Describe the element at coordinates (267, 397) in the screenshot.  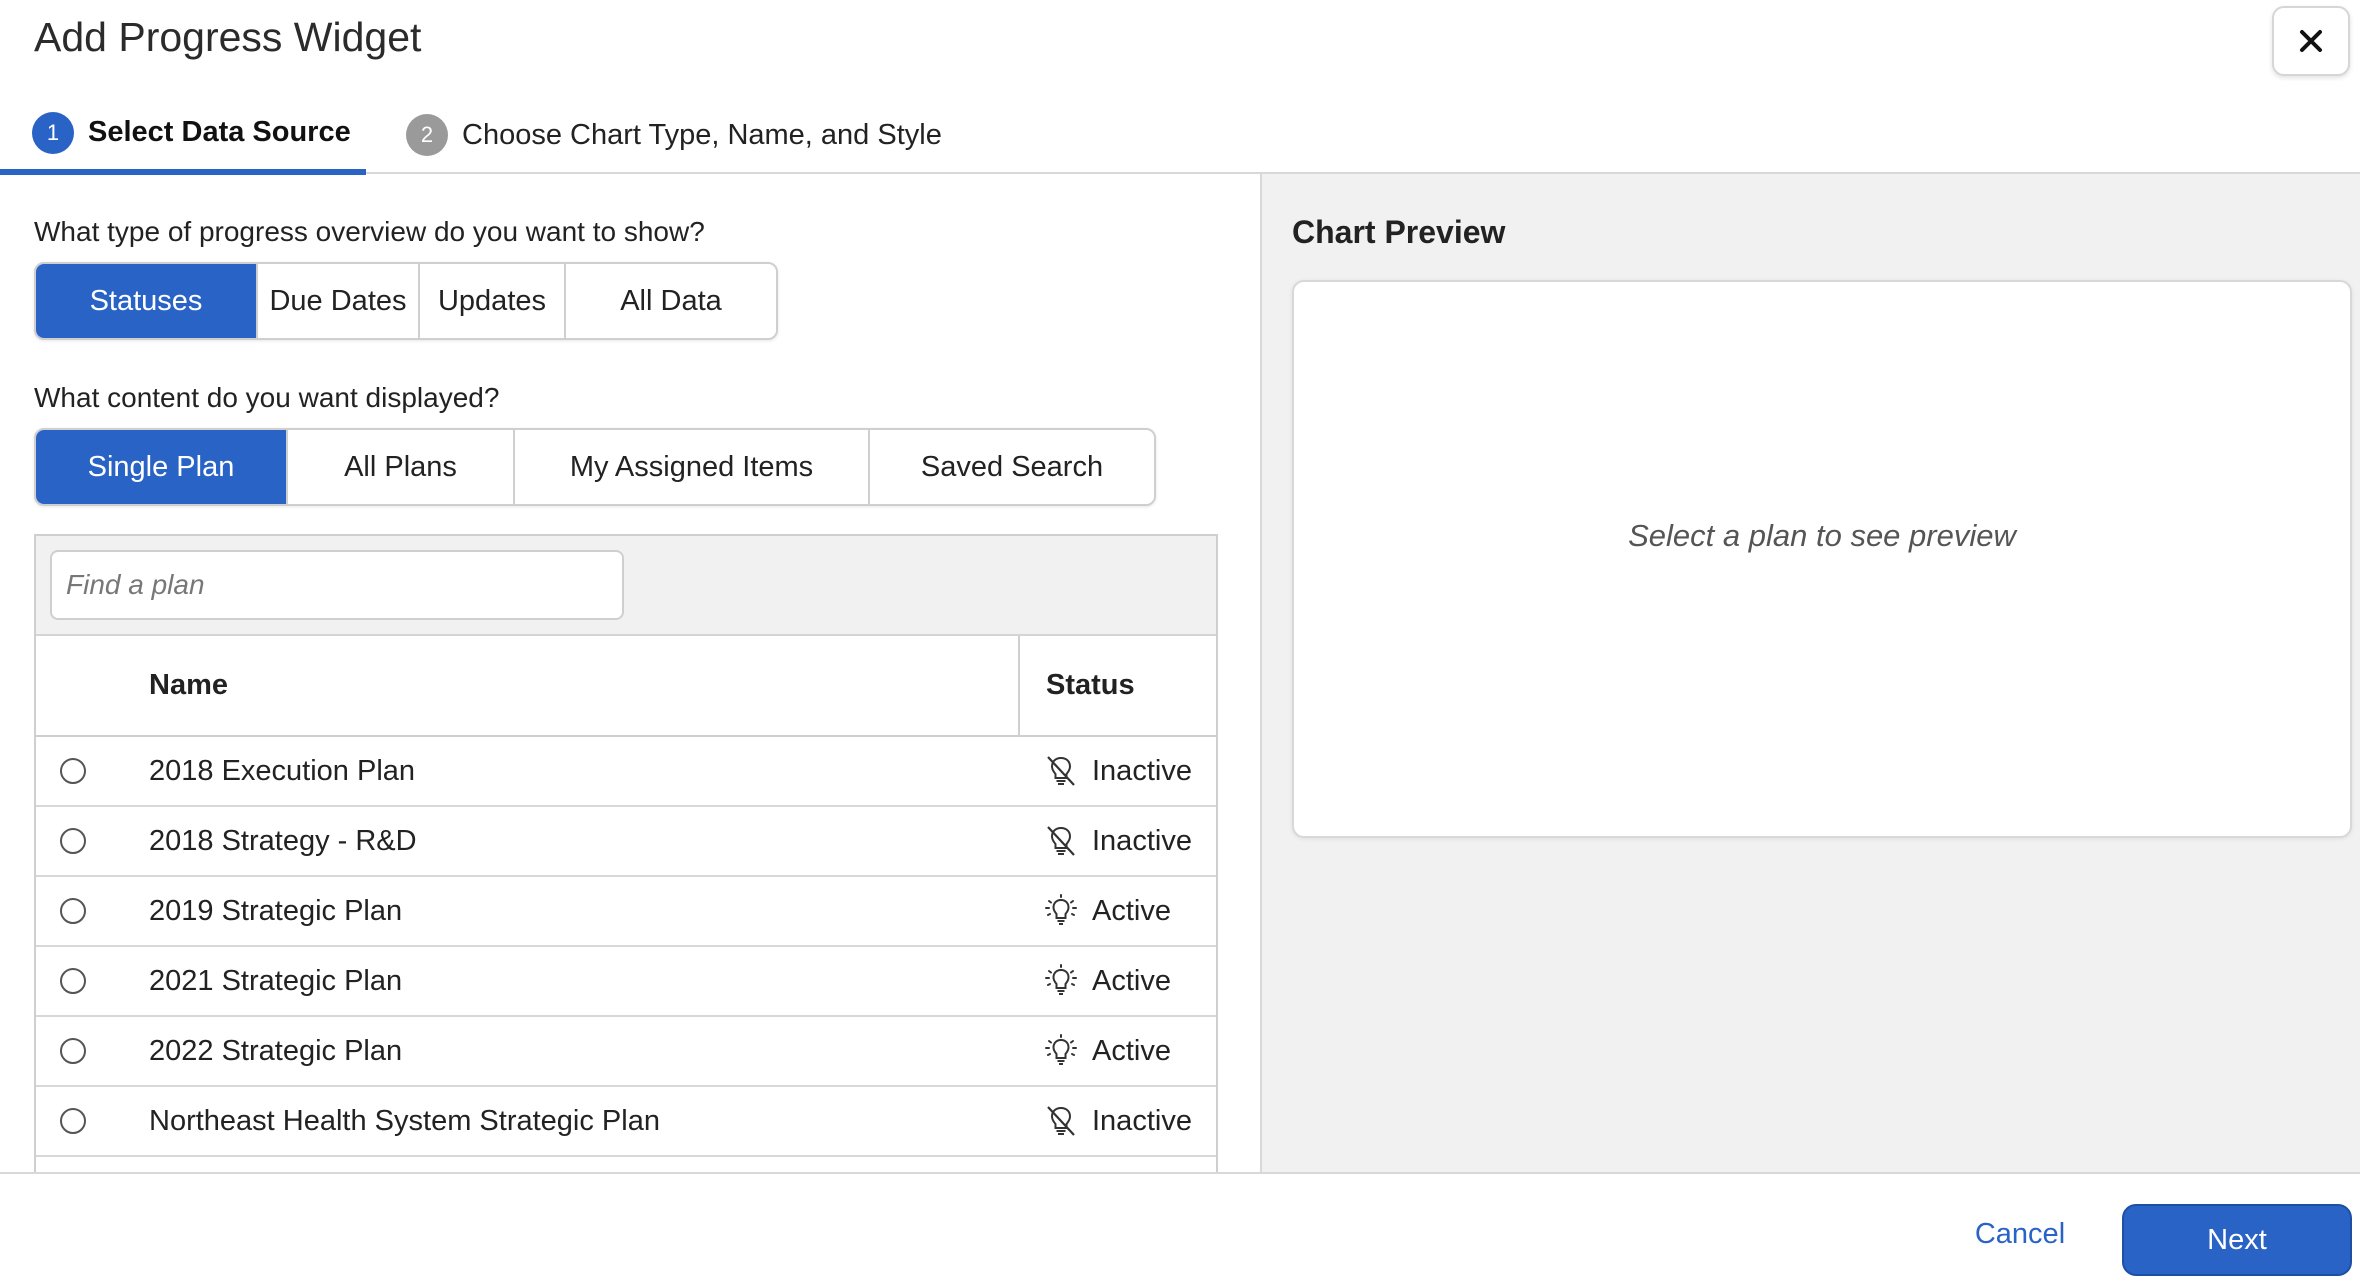
I see `content-question: What content do you want displayed?` at that location.